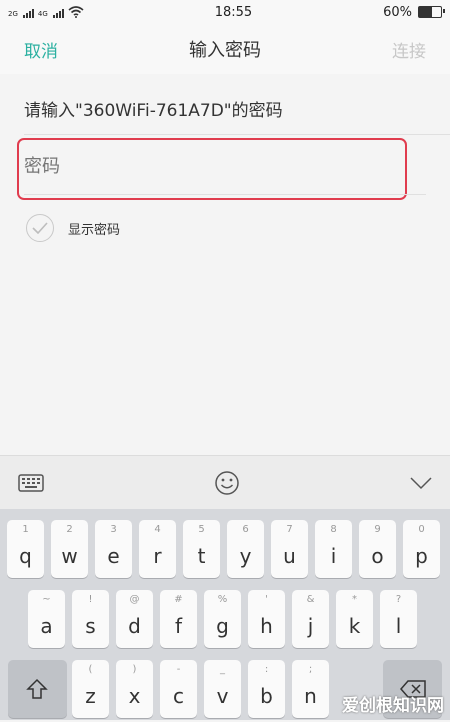  I want to click on key-p: 0p, so click(421, 549).